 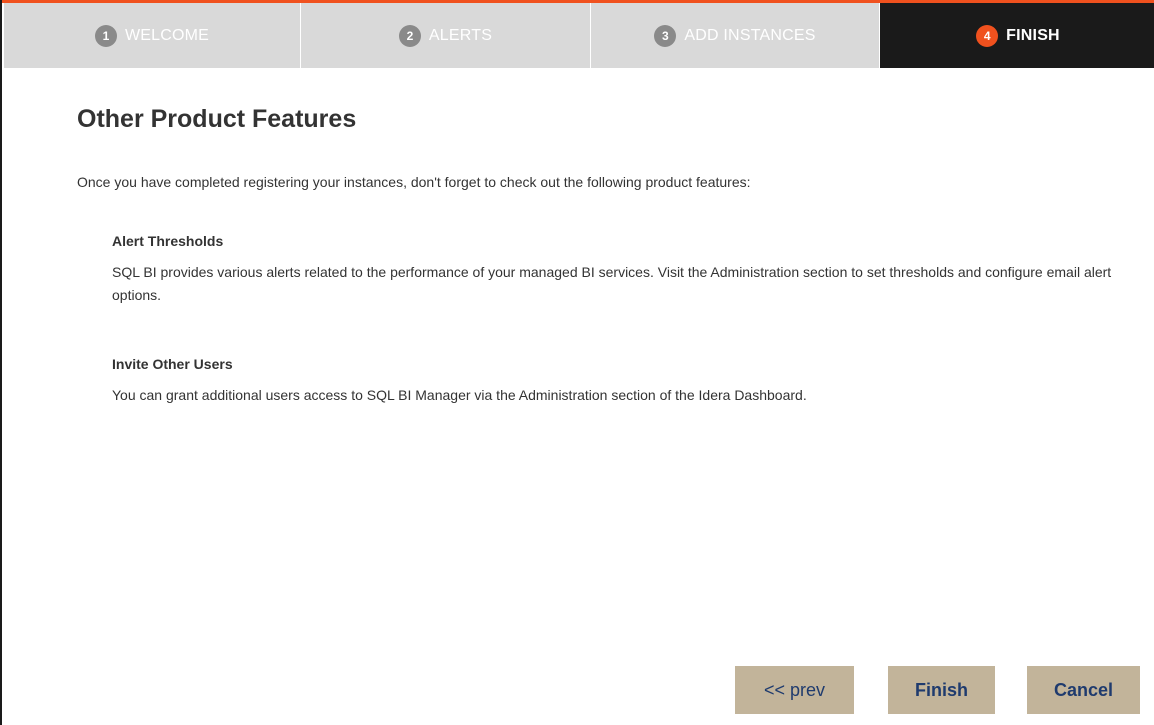 What do you see at coordinates (217, 119) in the screenshot?
I see `page-title: Other Product Features` at bounding box center [217, 119].